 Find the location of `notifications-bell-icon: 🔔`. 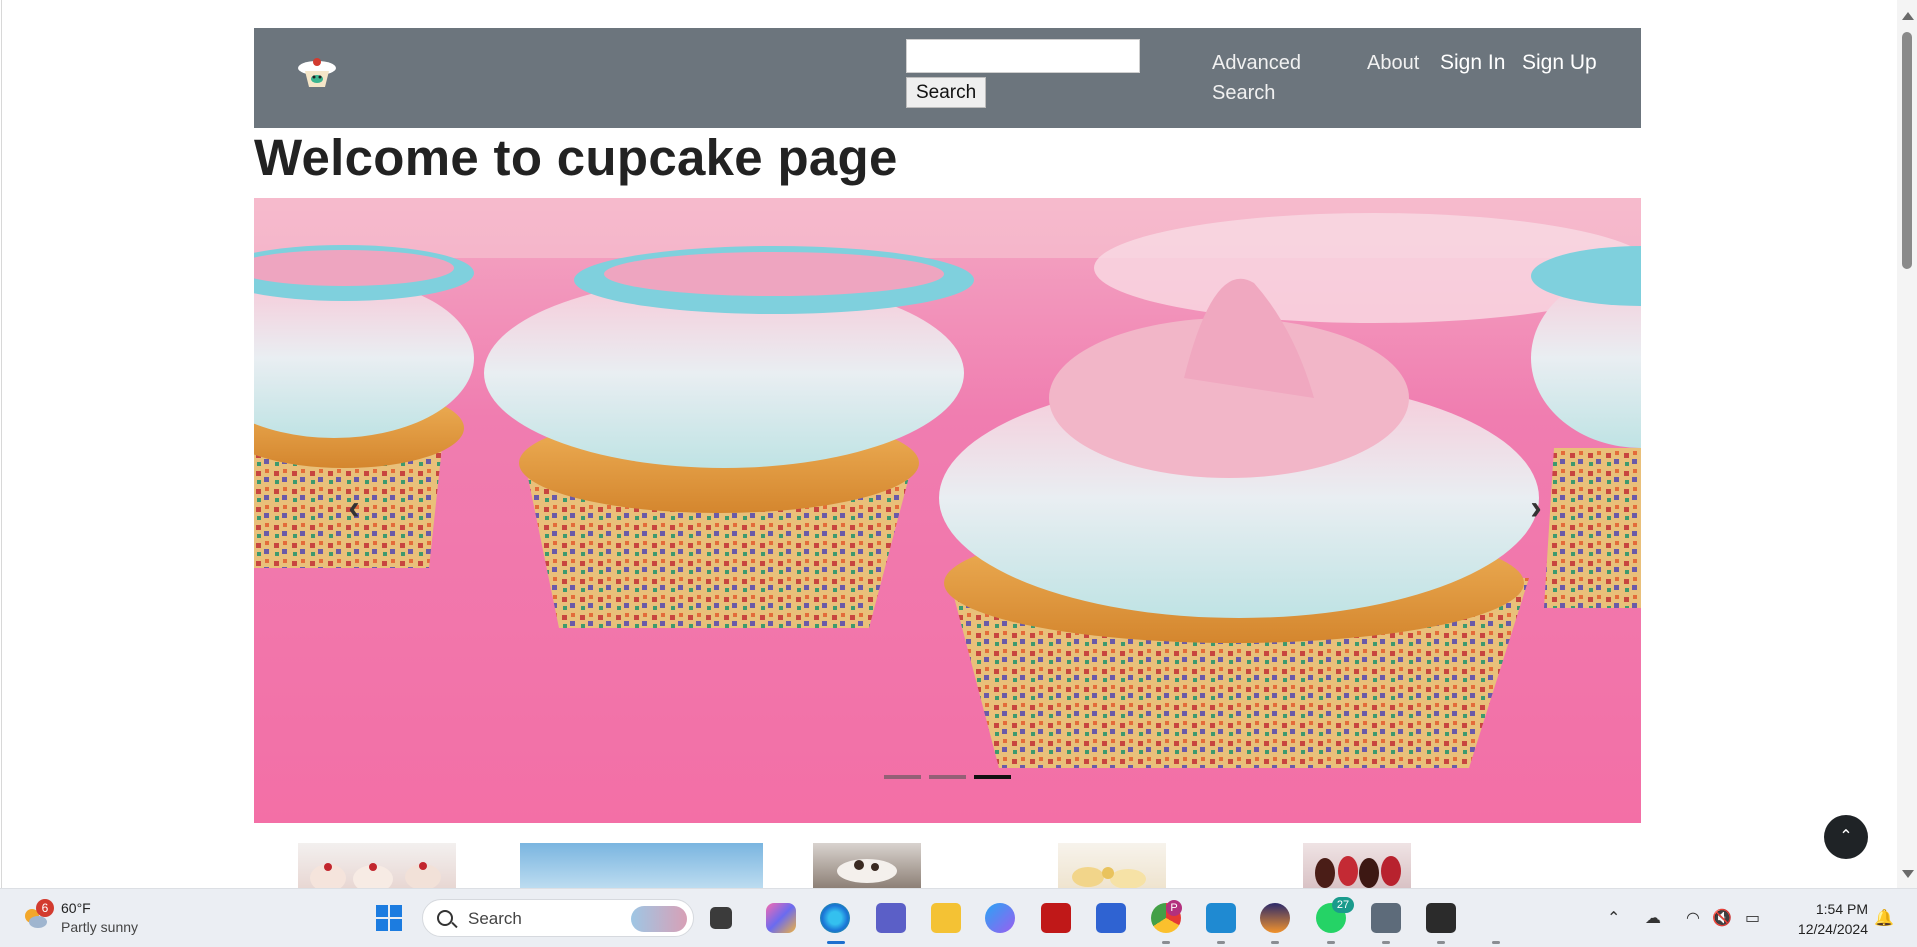

notifications-bell-icon: 🔔 is located at coordinates (1884, 918).